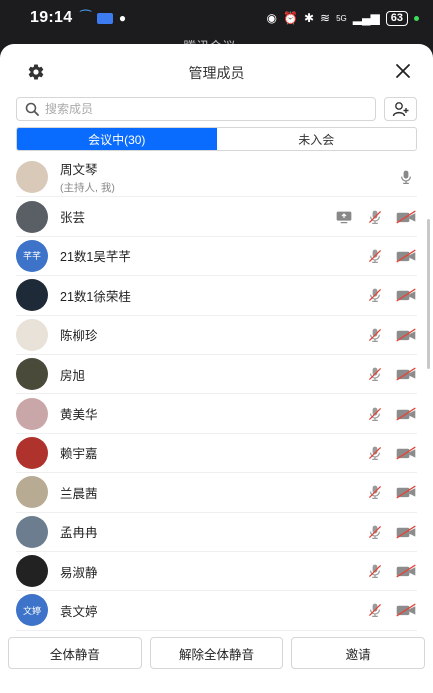 The width and height of the screenshot is (433, 693). I want to click on invite-button: 邀请, so click(358, 653).